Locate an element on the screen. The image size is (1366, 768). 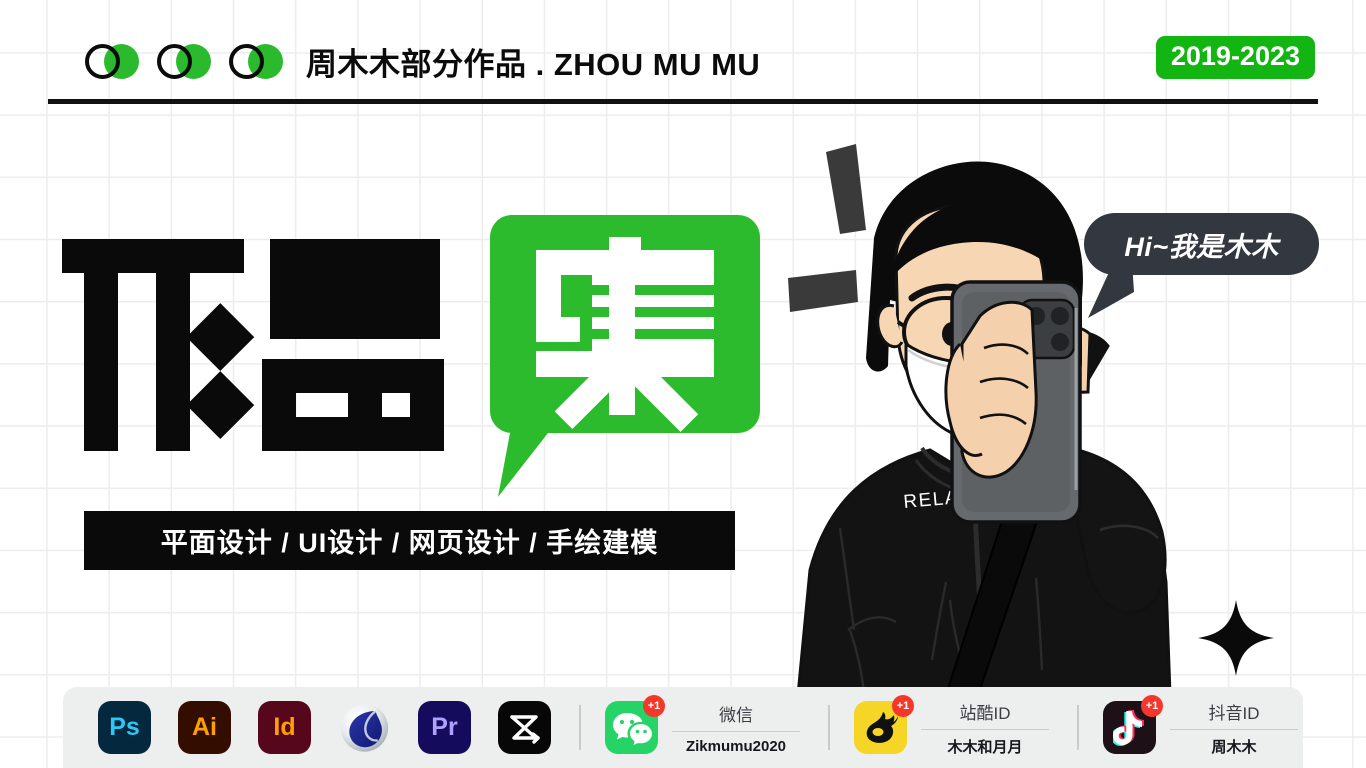
douyin-text-block: 抖音ID 周木木 is located at coordinates (1234, 728).